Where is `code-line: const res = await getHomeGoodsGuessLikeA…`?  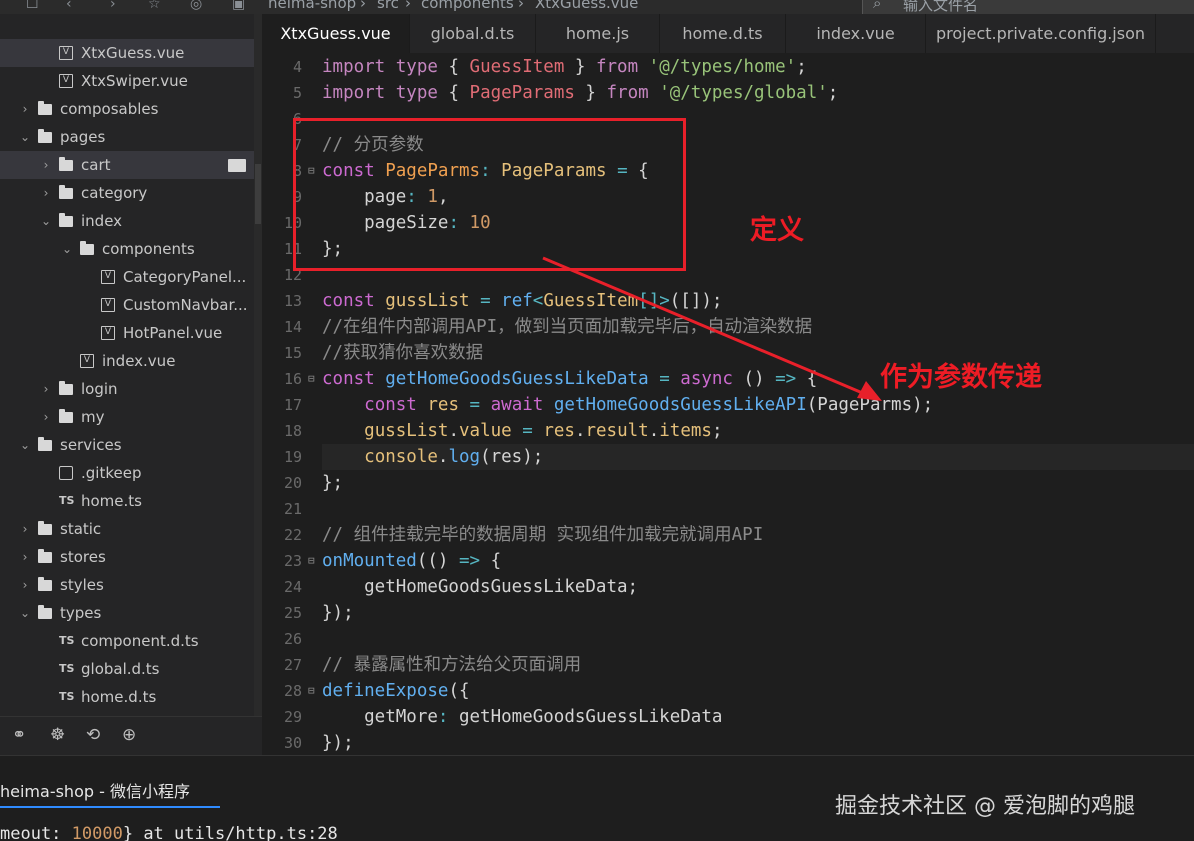
code-line: const res = await getHomeGoodsGuessLikeA… is located at coordinates (627, 405).